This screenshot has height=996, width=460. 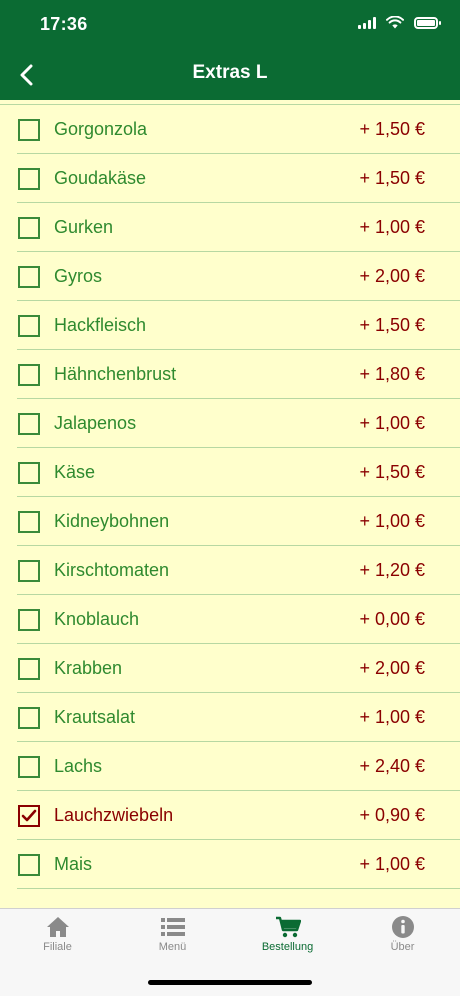 I want to click on list-item: Gorgonzola + 1,50 €, so click(x=230, y=129).